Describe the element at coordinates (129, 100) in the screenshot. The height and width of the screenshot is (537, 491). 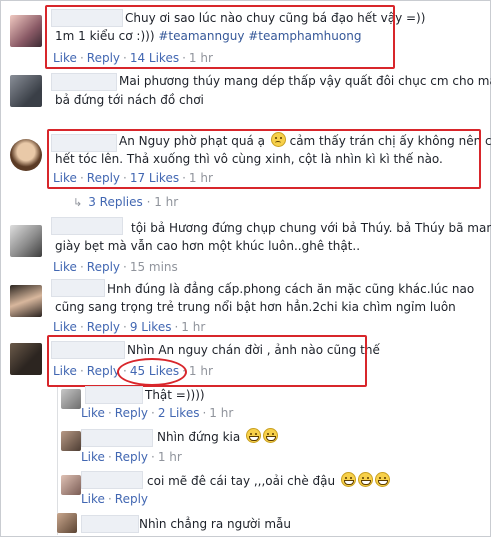
I see `comment-text: bả đứng tới nách đồ chơi` at that location.